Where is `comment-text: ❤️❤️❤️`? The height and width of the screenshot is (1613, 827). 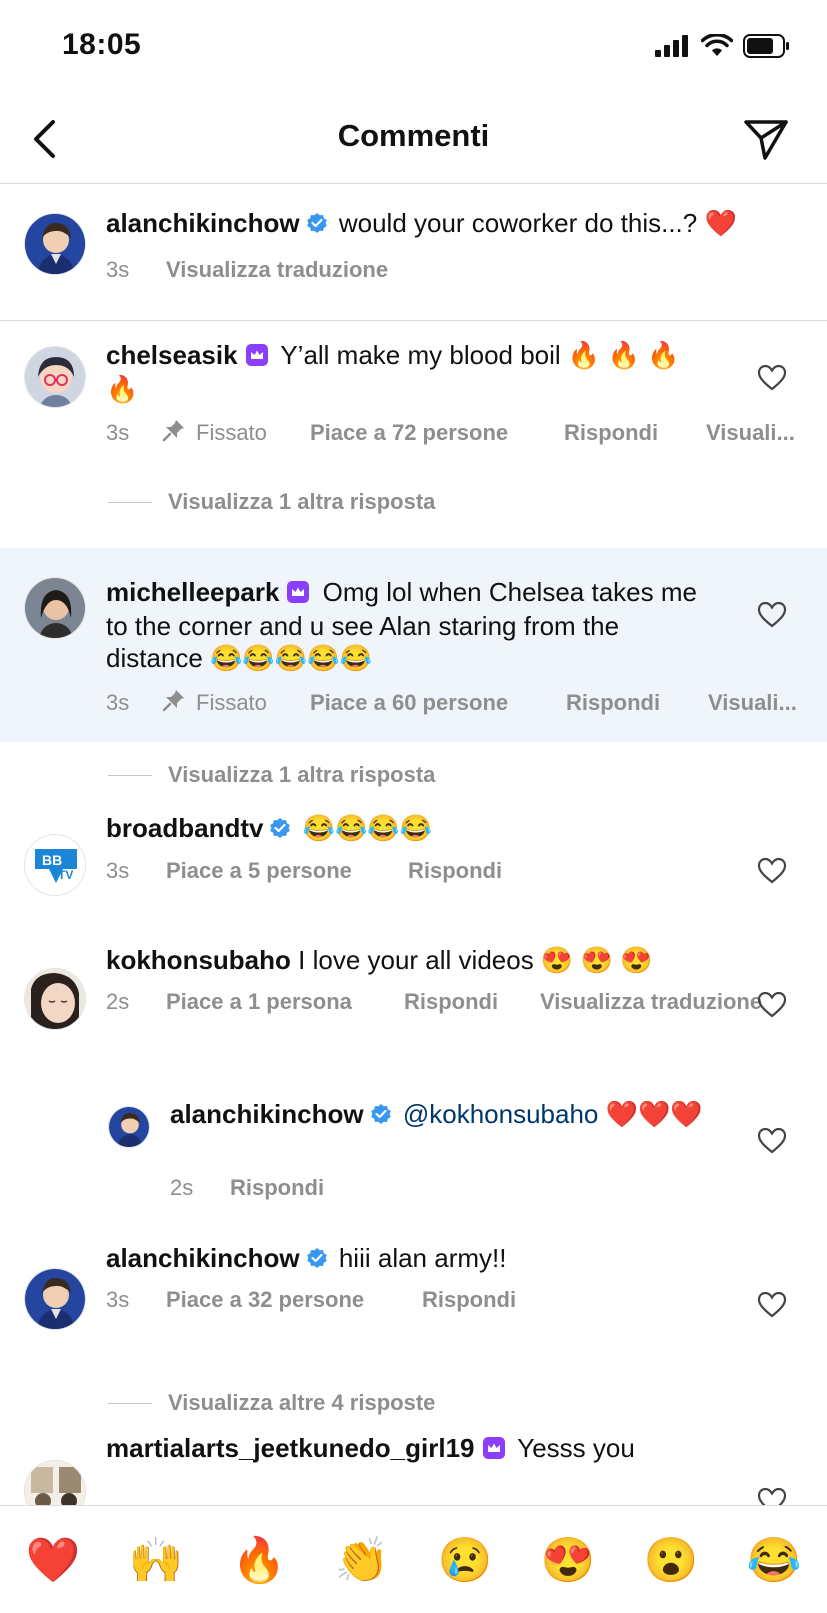 comment-text: ❤️❤️❤️ is located at coordinates (654, 1114).